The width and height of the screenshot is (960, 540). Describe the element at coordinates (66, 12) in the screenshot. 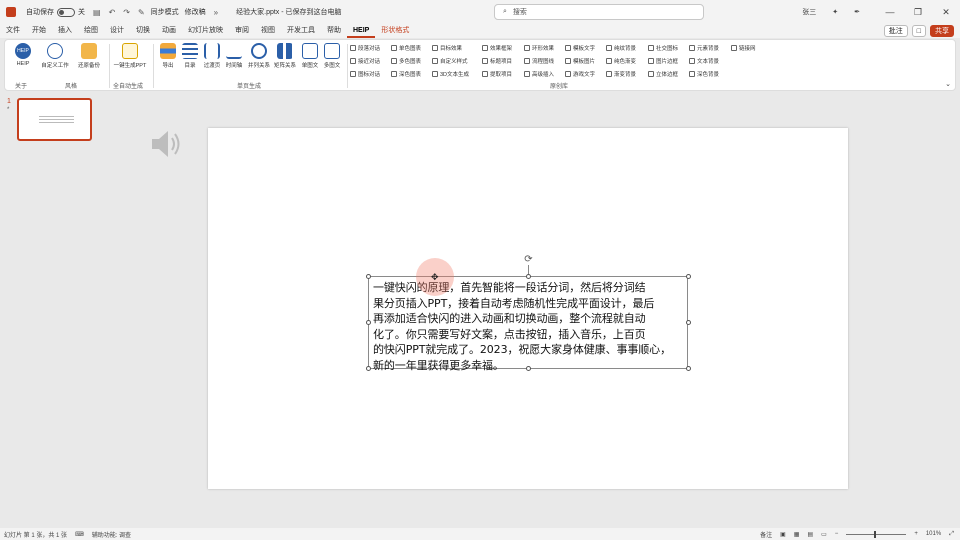

I see `toggle-switch-icon` at that location.